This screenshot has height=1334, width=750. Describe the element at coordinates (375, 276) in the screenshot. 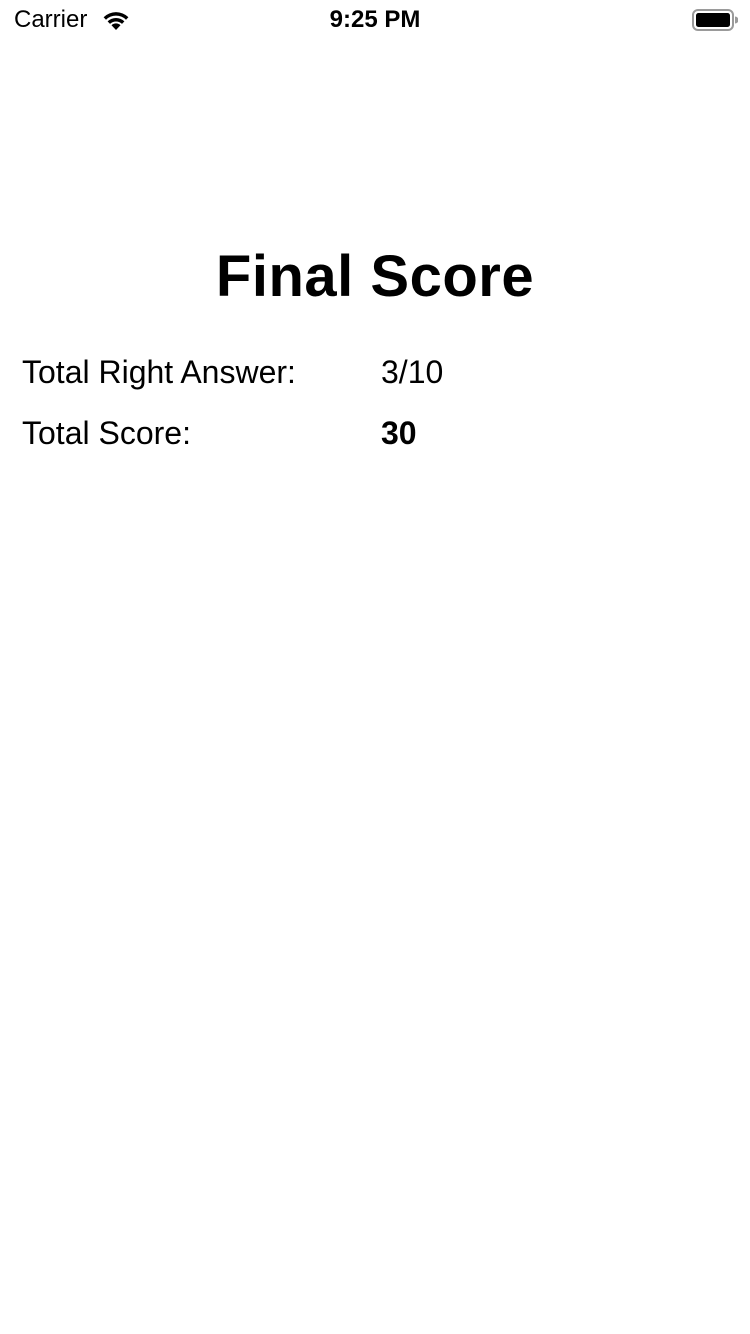

I see `page-title: Final Score` at that location.